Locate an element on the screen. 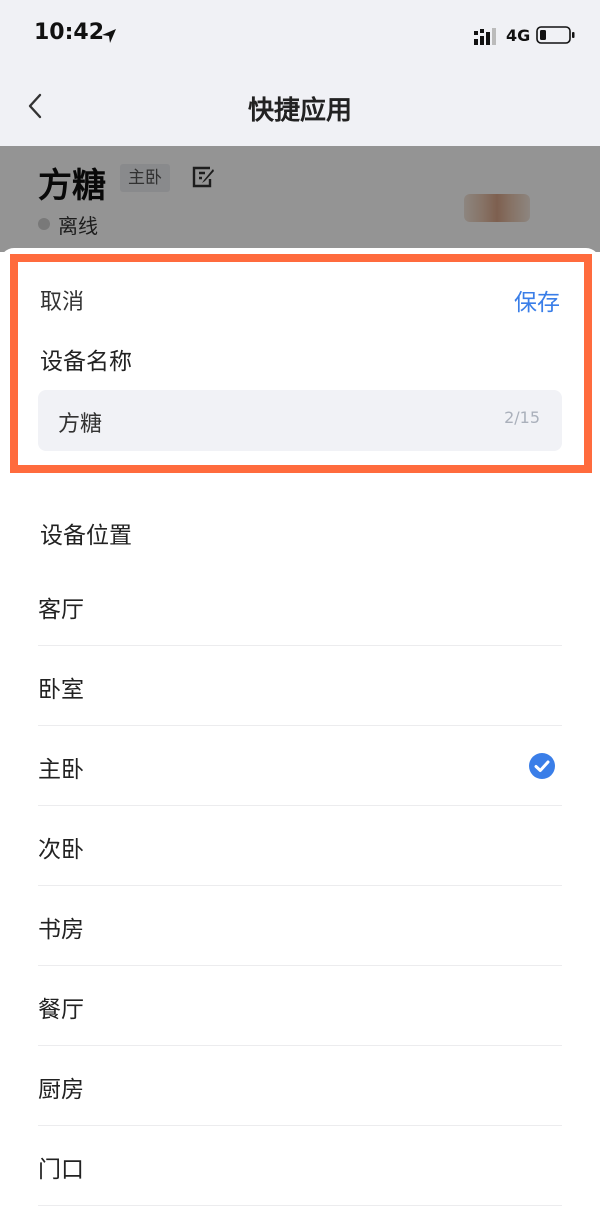 This screenshot has height=1227, width=600. location-item-second-bedroom: 次卧 is located at coordinates (300, 846).